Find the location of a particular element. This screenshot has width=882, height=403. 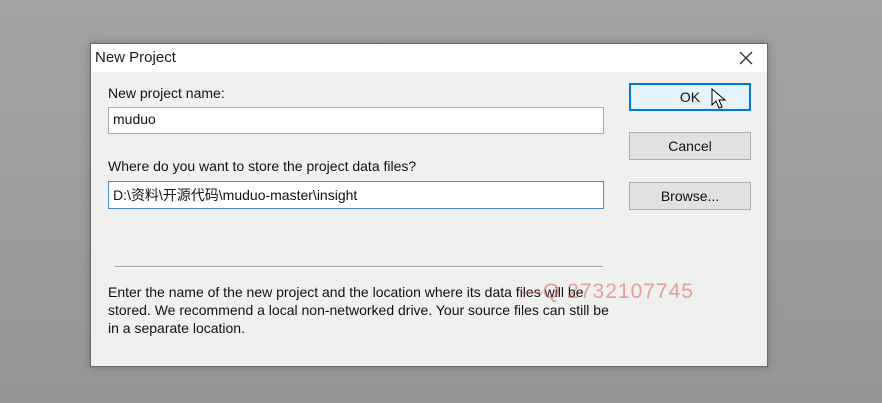

project-name-input: muduo is located at coordinates (356, 120).